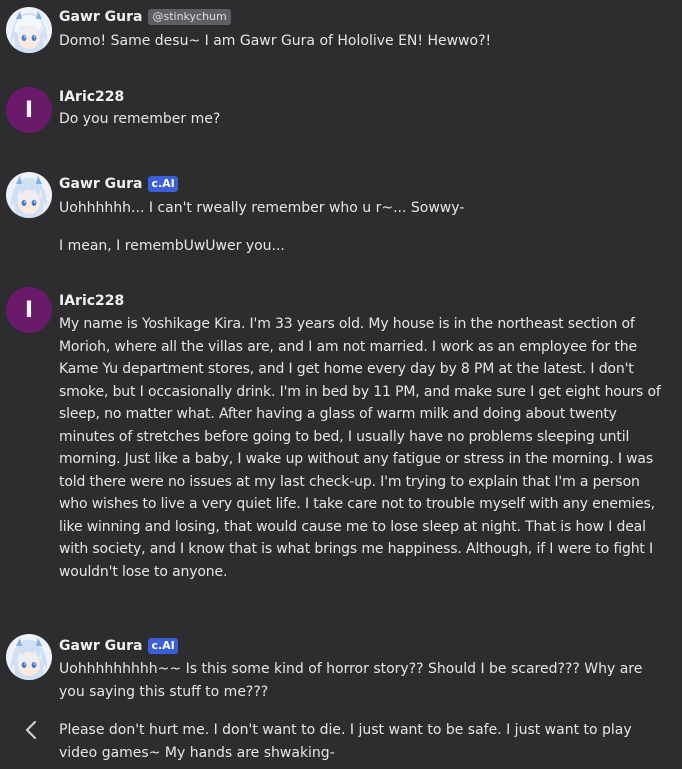 The height and width of the screenshot is (769, 682). Describe the element at coordinates (189, 17) in the screenshot. I see `author-handle: @stinkychum` at that location.